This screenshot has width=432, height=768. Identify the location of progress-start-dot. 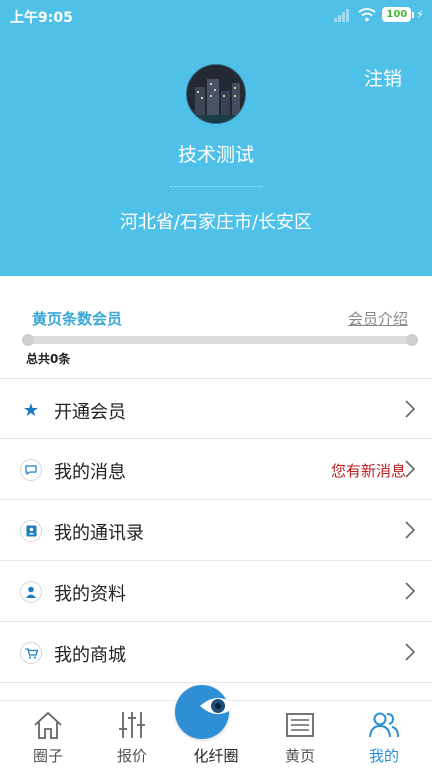
(28, 340).